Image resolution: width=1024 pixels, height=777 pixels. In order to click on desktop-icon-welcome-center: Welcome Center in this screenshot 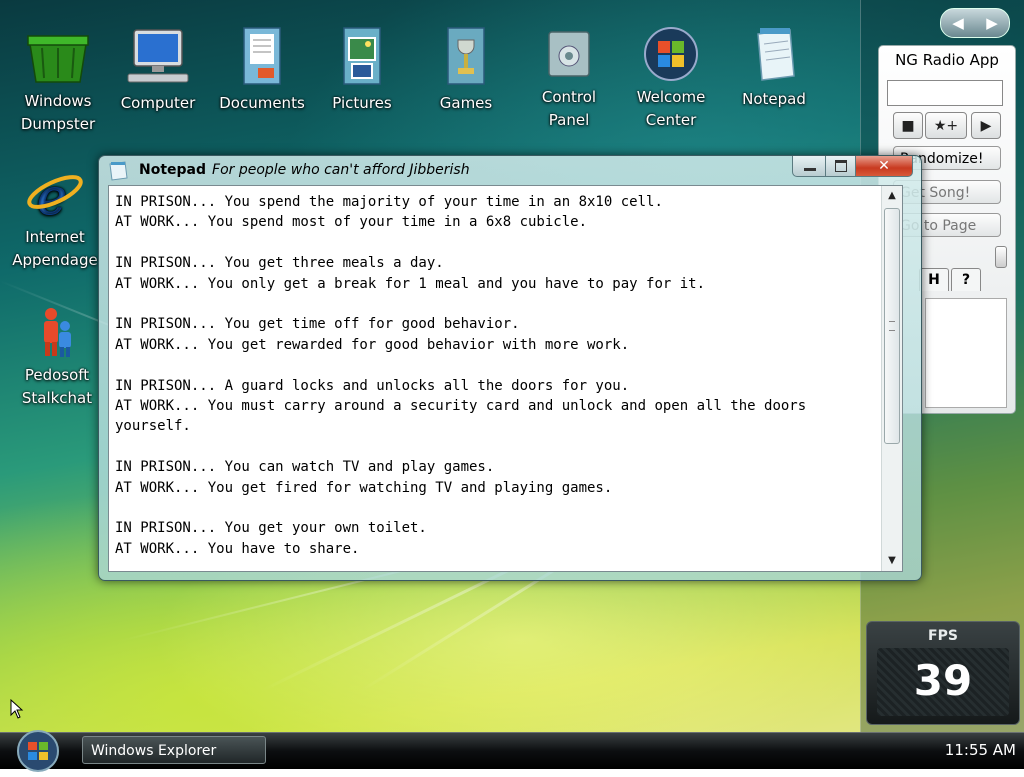, I will do `click(671, 79)`.